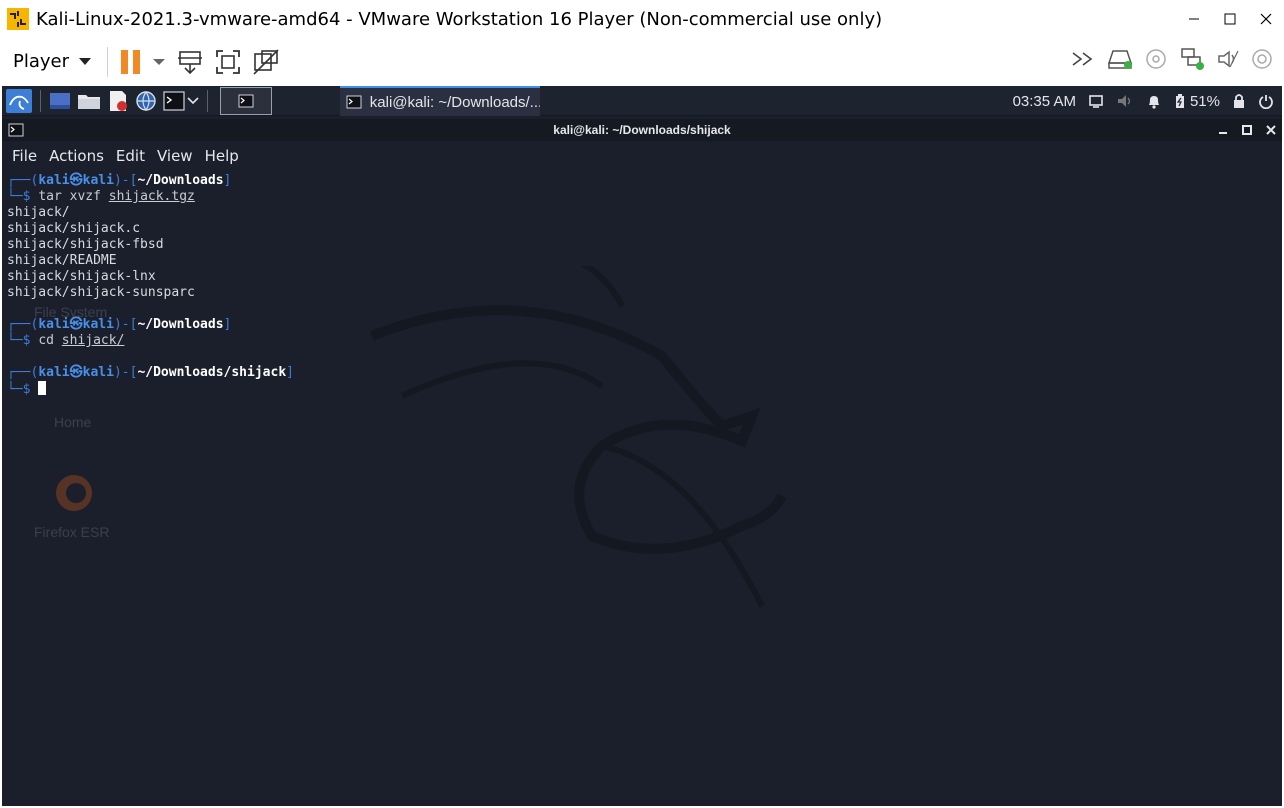 The width and height of the screenshot is (1284, 808). I want to click on menu-file: File, so click(24, 156).